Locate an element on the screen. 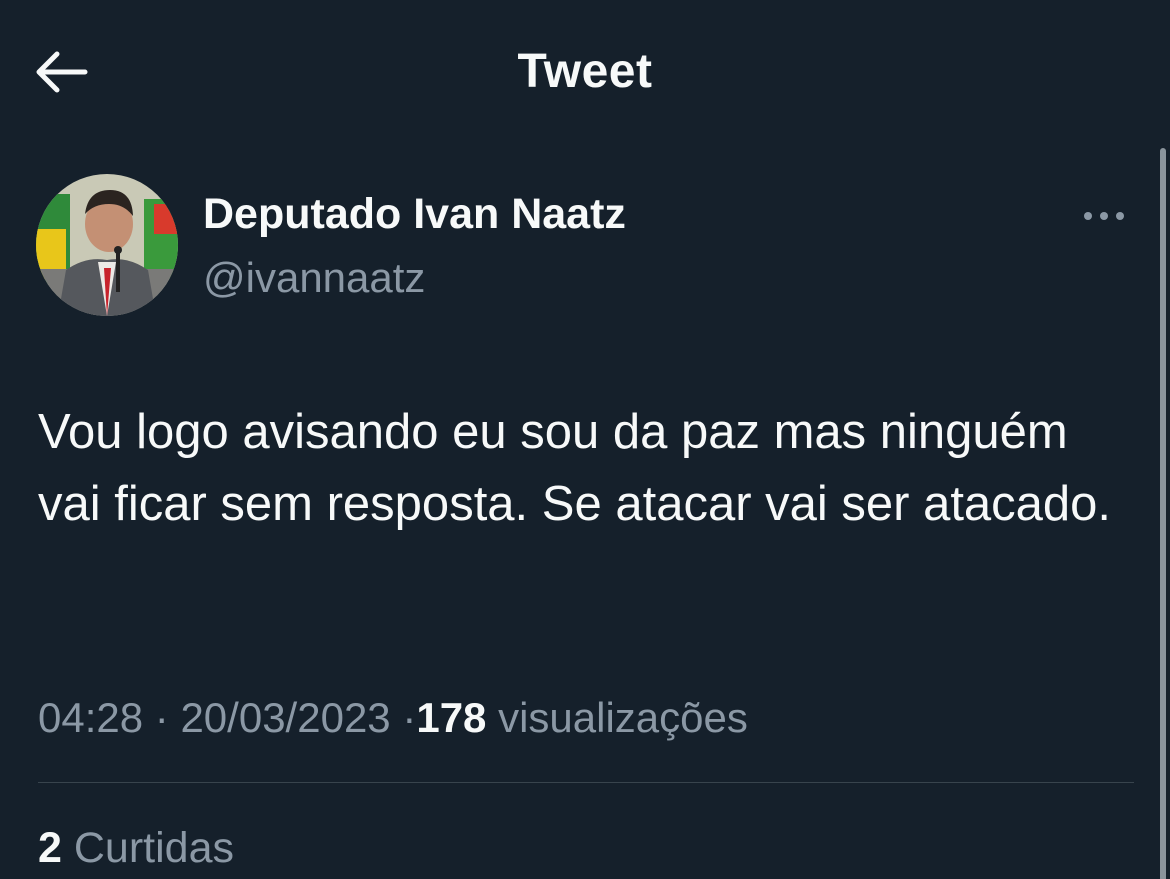 This screenshot has width=1170, height=879. tweet-time: 04:28 is located at coordinates (90, 717).